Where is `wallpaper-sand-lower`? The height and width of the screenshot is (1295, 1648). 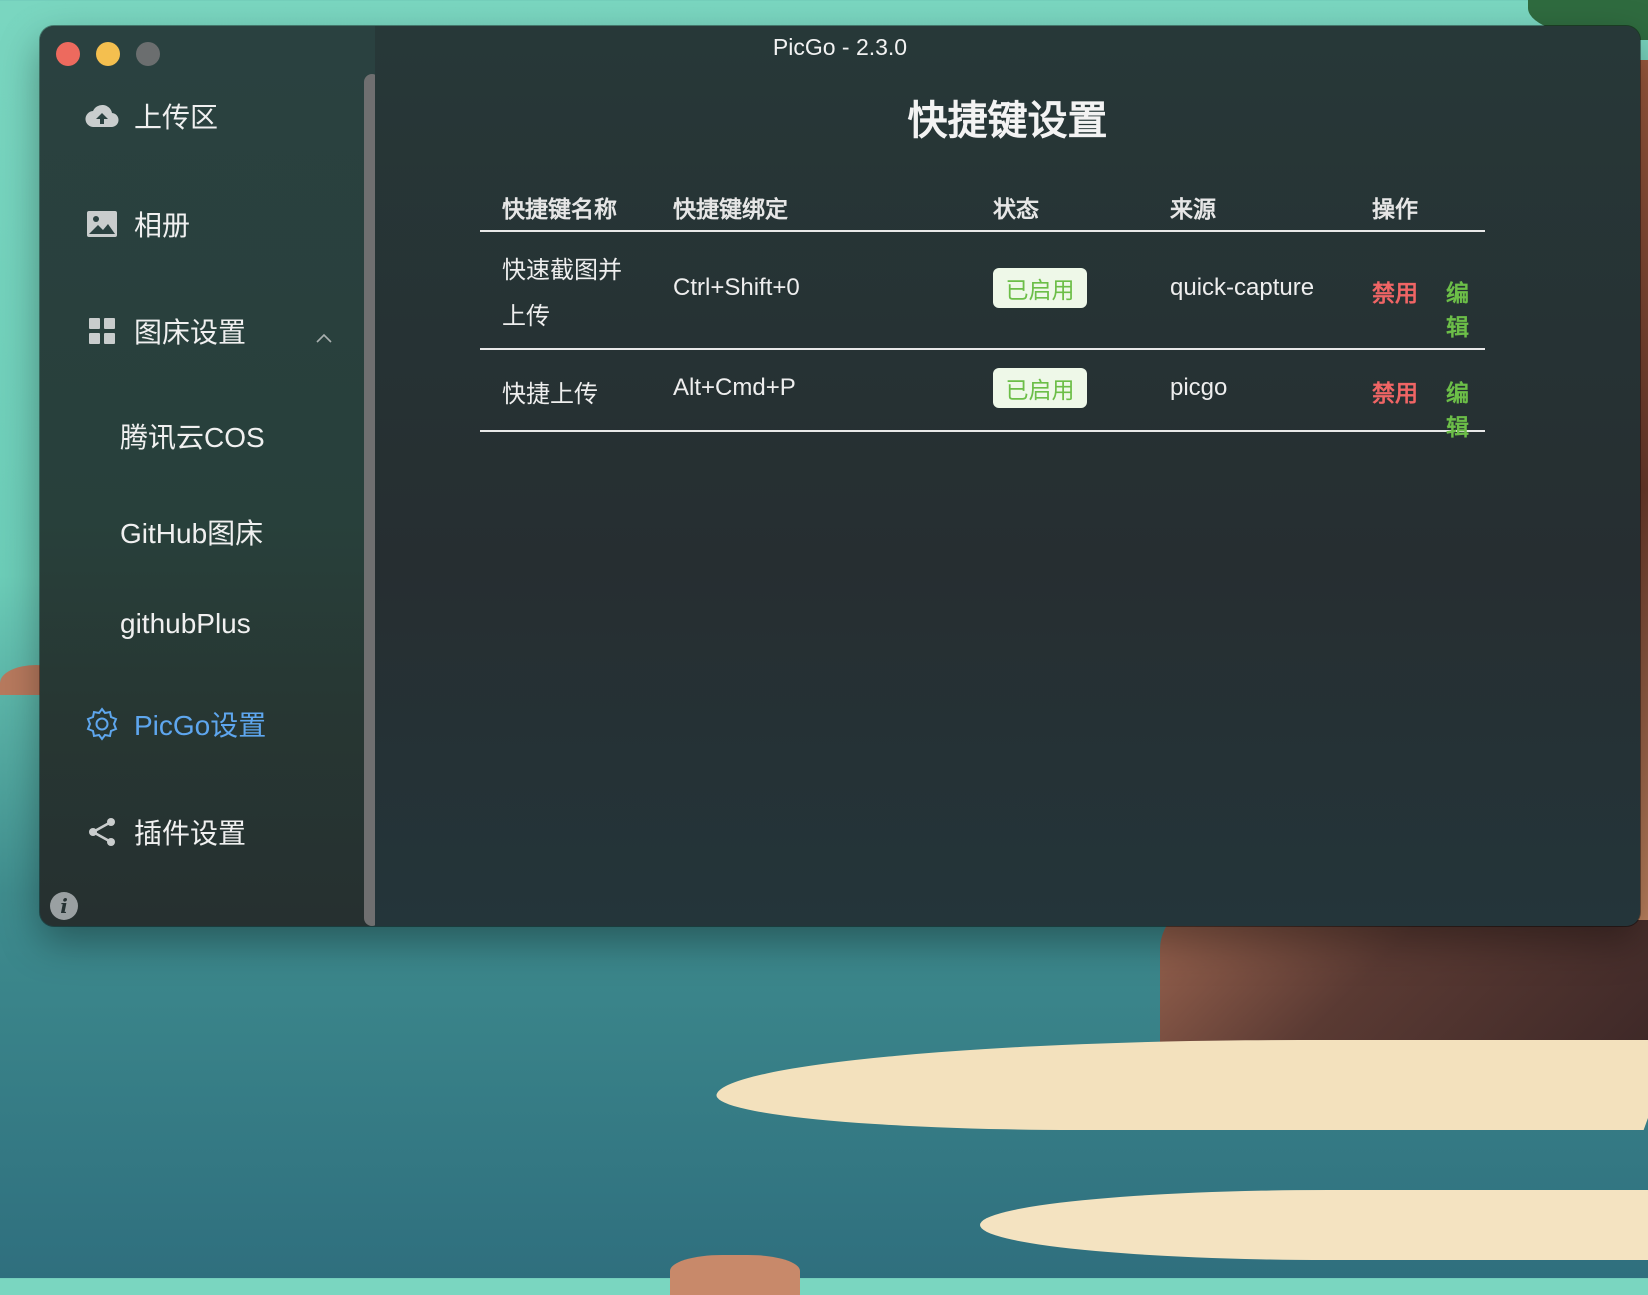 wallpaper-sand-lower is located at coordinates (1314, 1225).